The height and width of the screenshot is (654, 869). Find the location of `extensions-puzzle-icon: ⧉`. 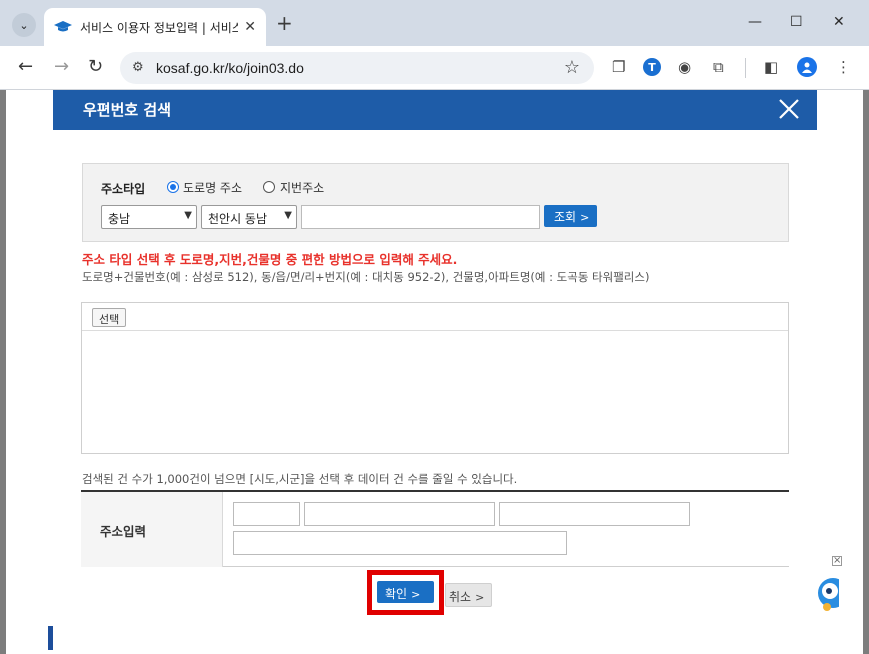

extensions-puzzle-icon: ⧉ is located at coordinates (718, 67).